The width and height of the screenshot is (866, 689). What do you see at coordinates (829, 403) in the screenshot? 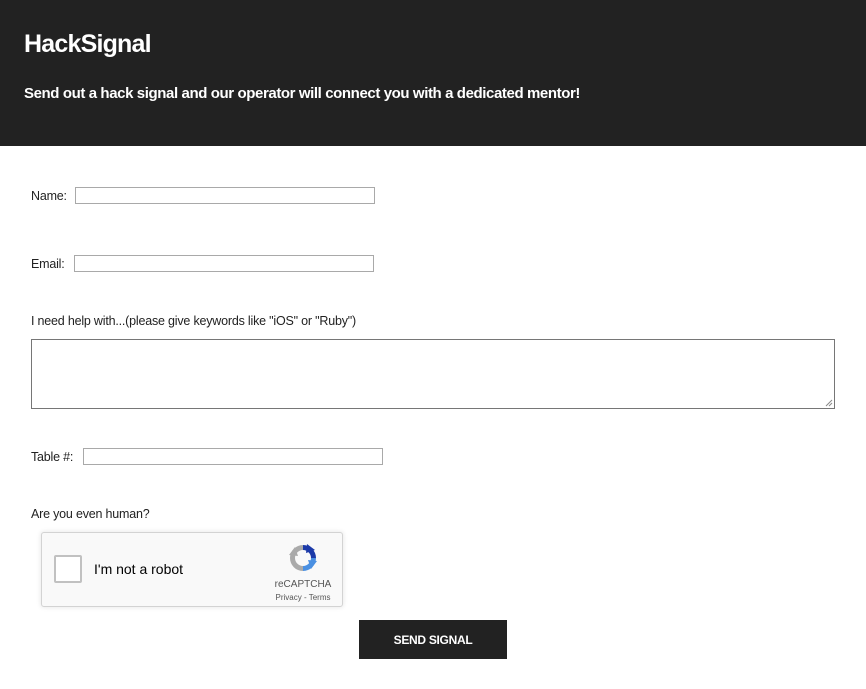
I see `resize-grip-icon` at bounding box center [829, 403].